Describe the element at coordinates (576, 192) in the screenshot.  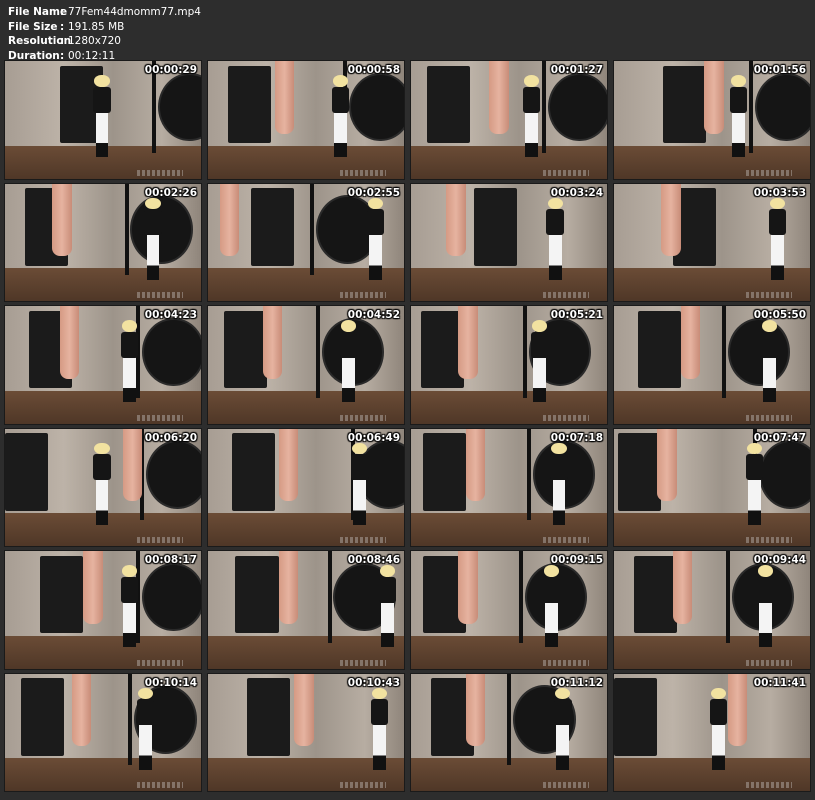
I see `thumbnail-timestamp: 00:03:24` at that location.